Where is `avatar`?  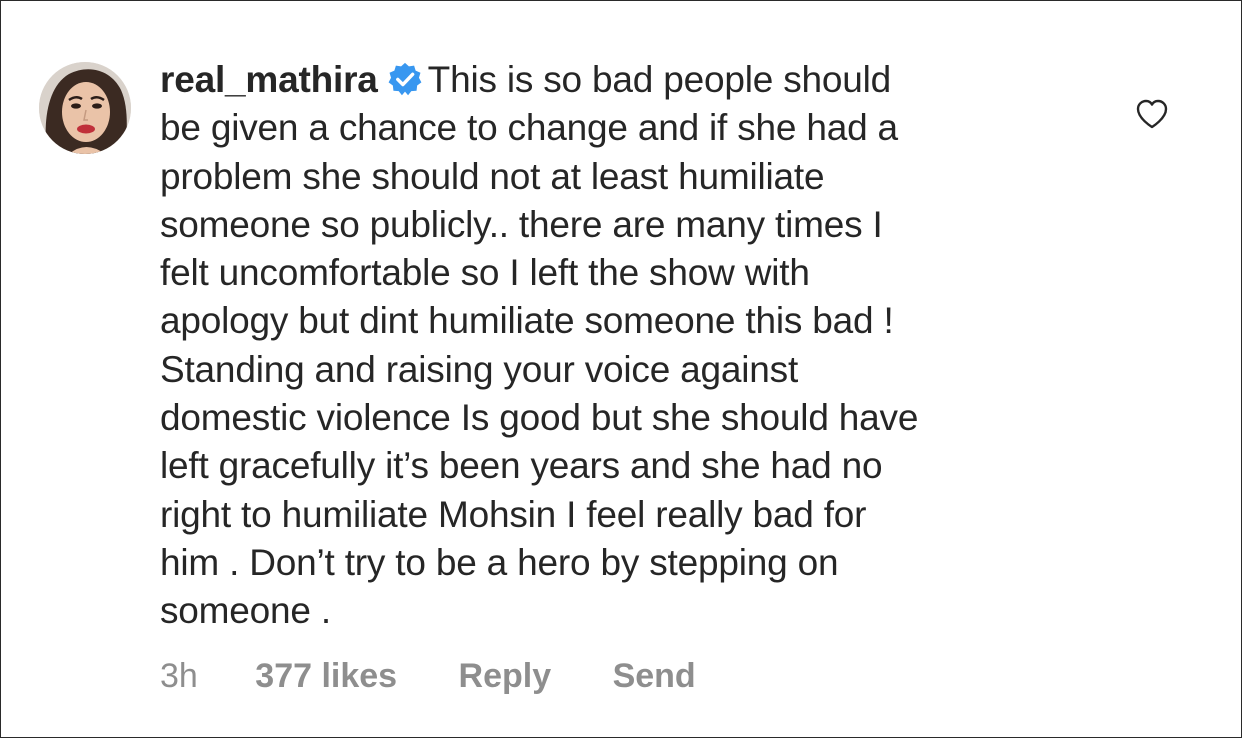 avatar is located at coordinates (85, 108).